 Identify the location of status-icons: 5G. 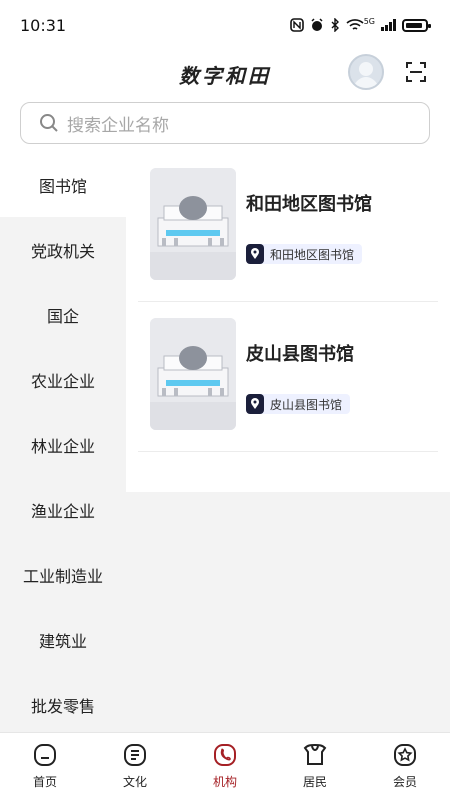
(360, 24).